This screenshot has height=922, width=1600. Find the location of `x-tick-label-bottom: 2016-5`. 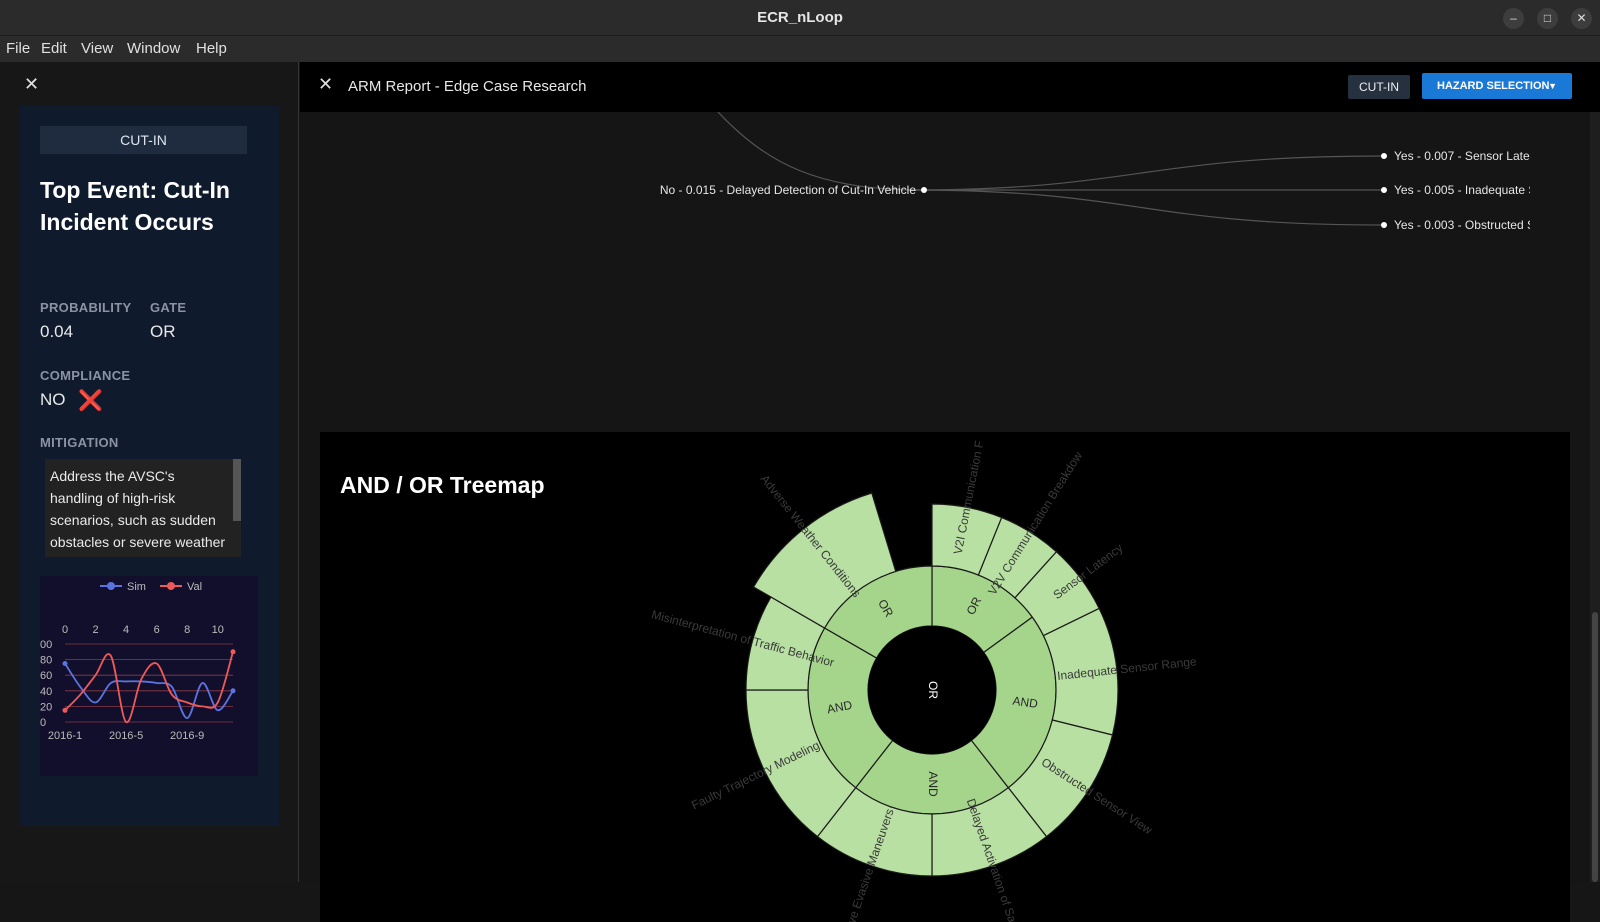

x-tick-label-bottom: 2016-5 is located at coordinates (126, 736).